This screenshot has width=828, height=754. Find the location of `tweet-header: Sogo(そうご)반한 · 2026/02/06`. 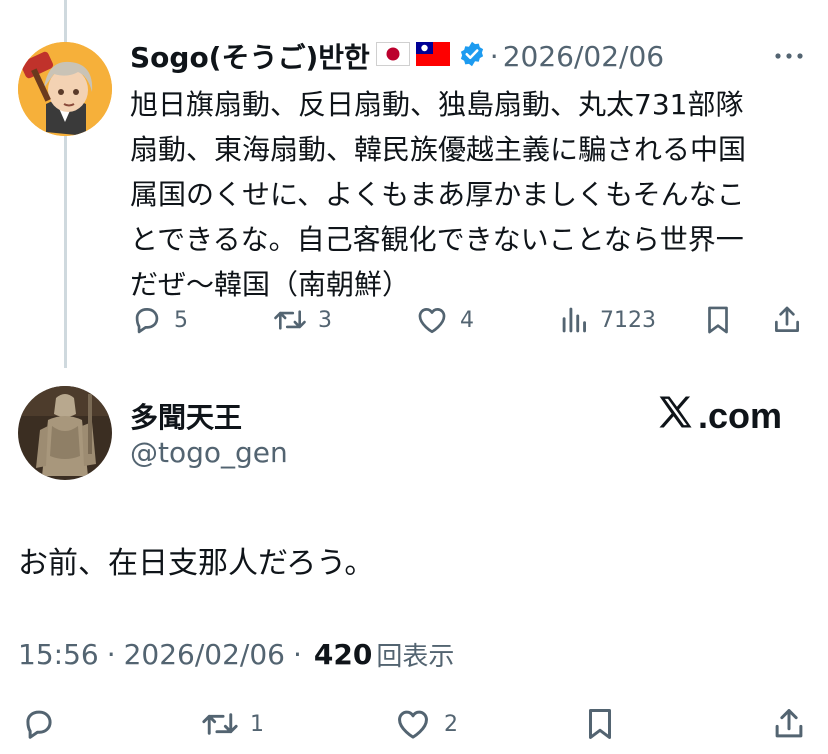

tweet-header: Sogo(そうご)반한 · 2026/02/06 is located at coordinates (397, 56).